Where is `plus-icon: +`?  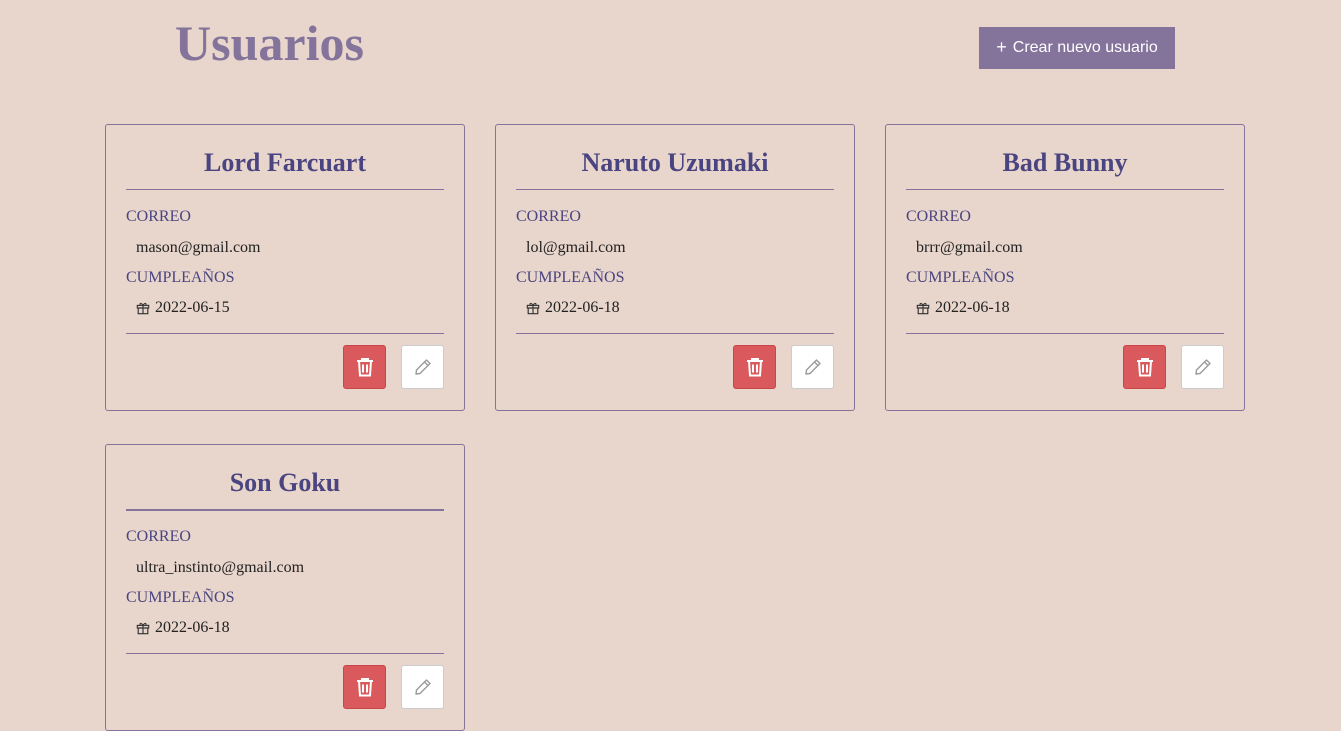 plus-icon: + is located at coordinates (1001, 46).